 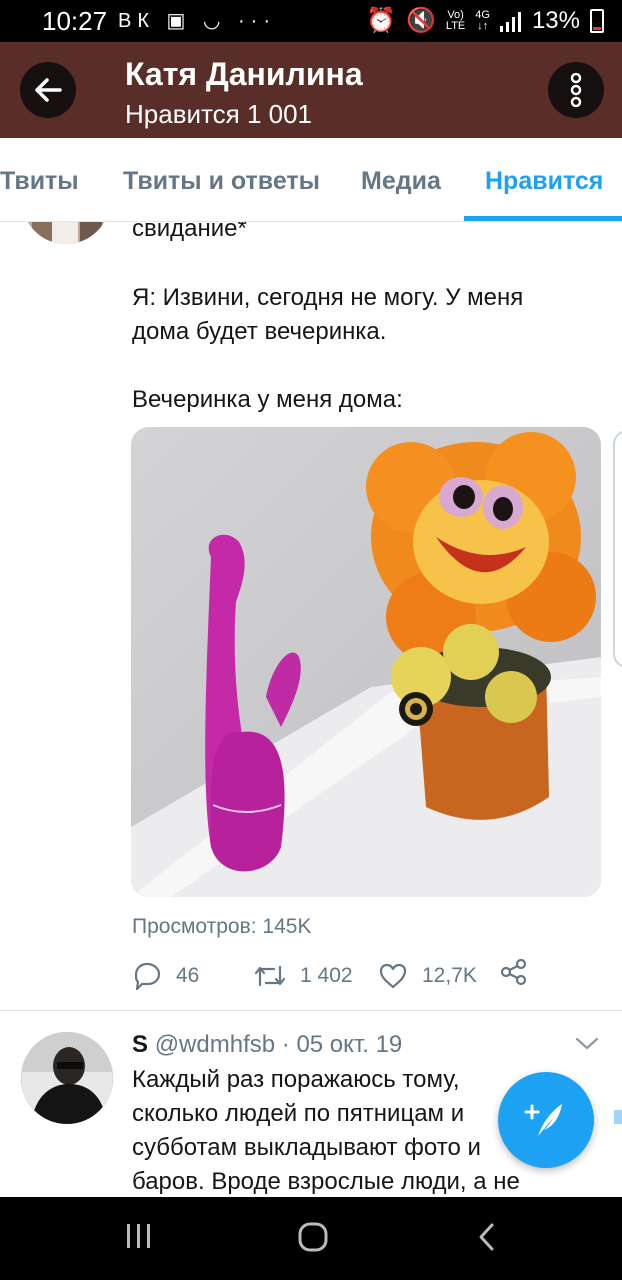 What do you see at coordinates (597, 21) in the screenshot?
I see `battery-icon` at bounding box center [597, 21].